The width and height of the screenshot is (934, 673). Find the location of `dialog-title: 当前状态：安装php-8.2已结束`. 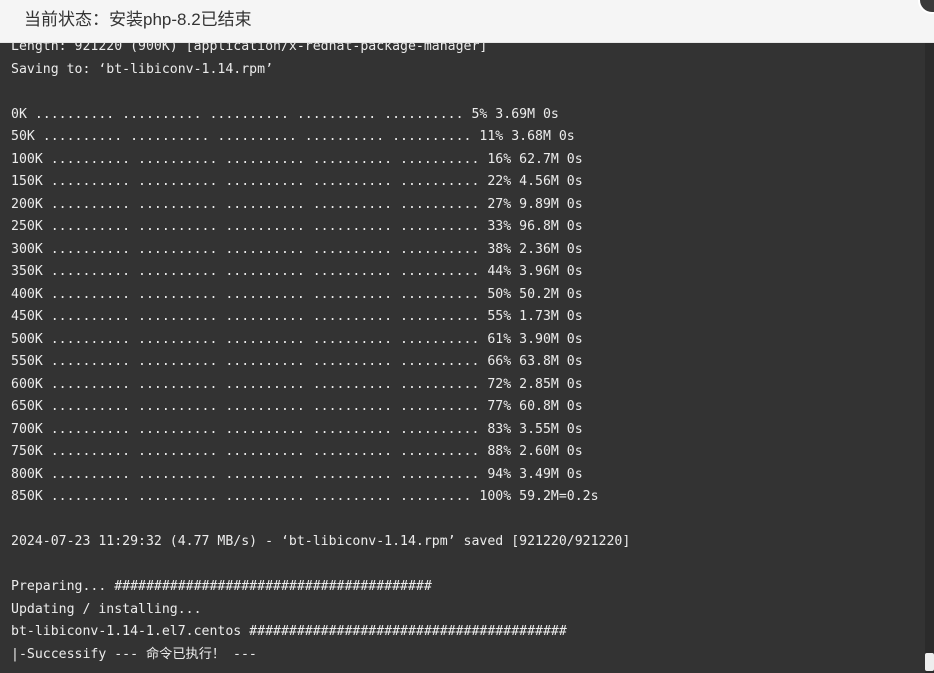

dialog-title: 当前状态：安装php-8.2已结束 is located at coordinates (138, 19).